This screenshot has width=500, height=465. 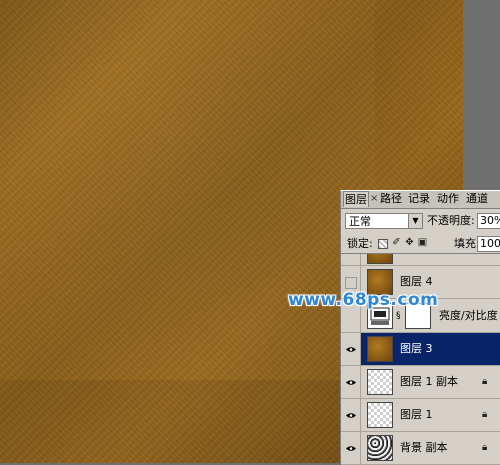 I want to click on layer-row: 图层 1 副本 🔒︎, so click(x=420, y=382).